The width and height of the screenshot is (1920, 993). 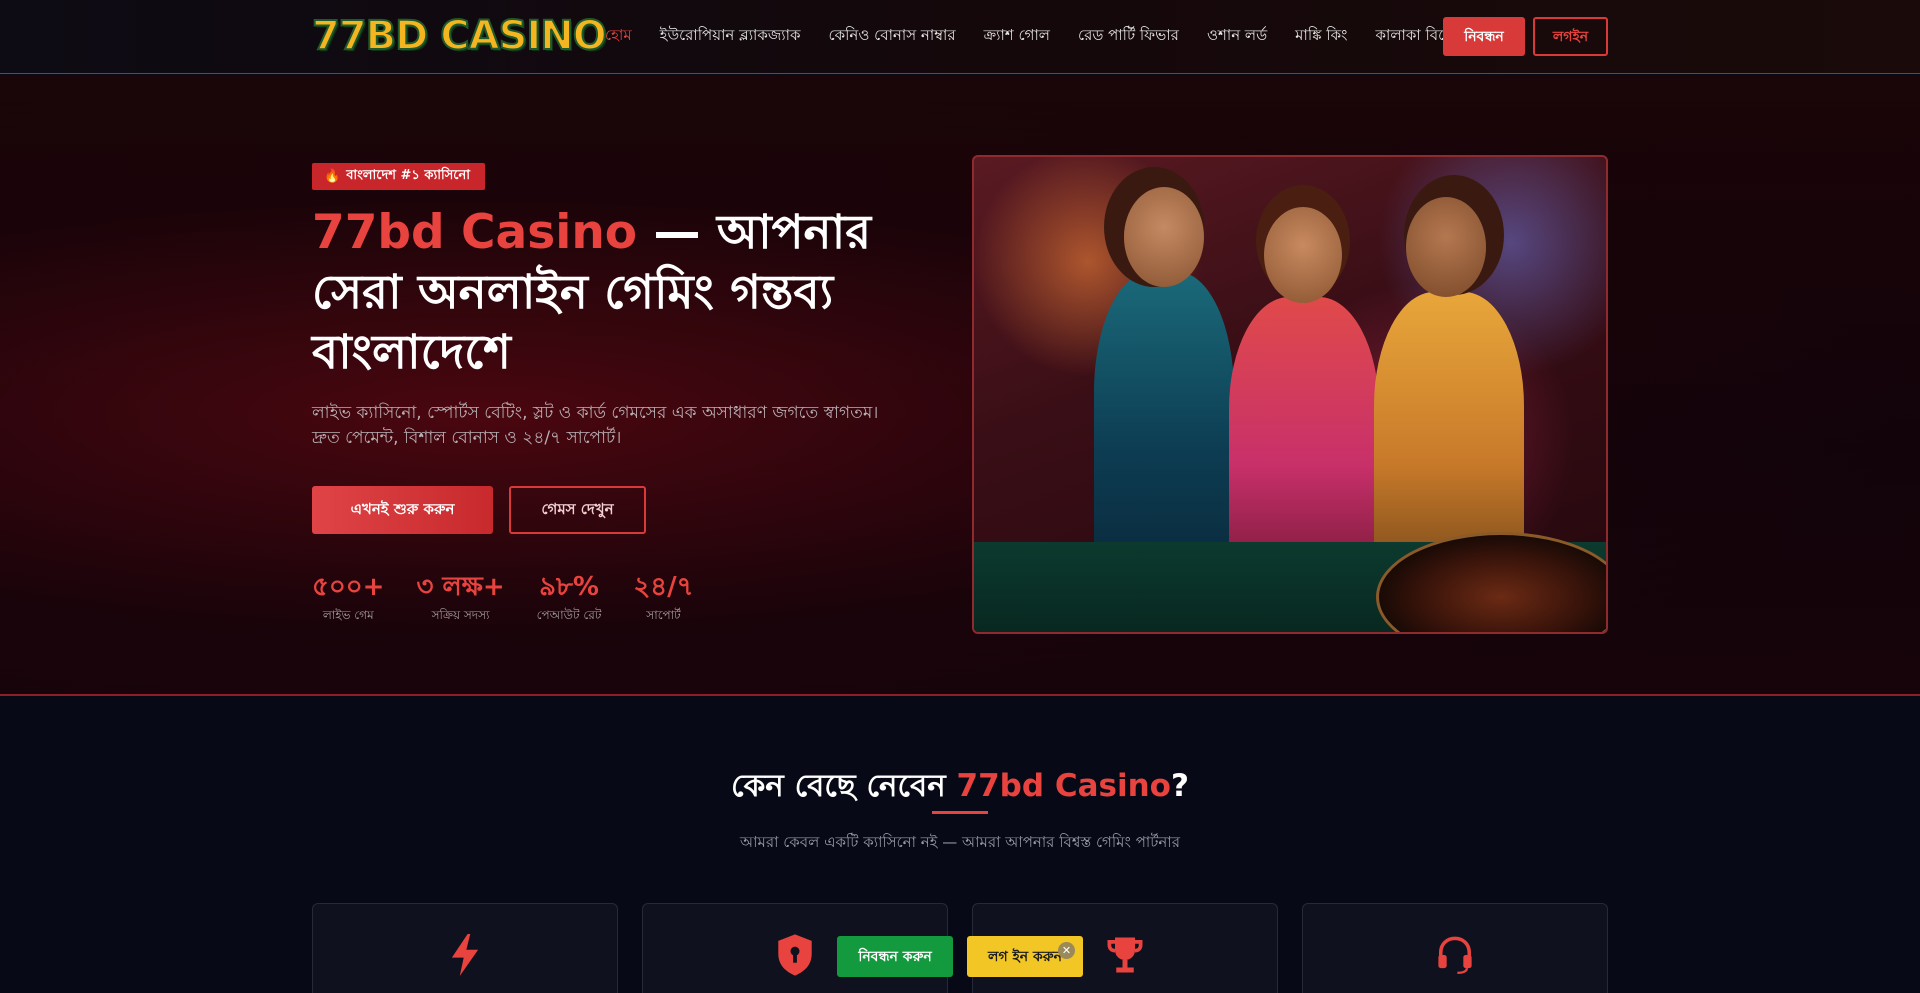 I want to click on stat-value: ২৪/৭, so click(x=663, y=587).